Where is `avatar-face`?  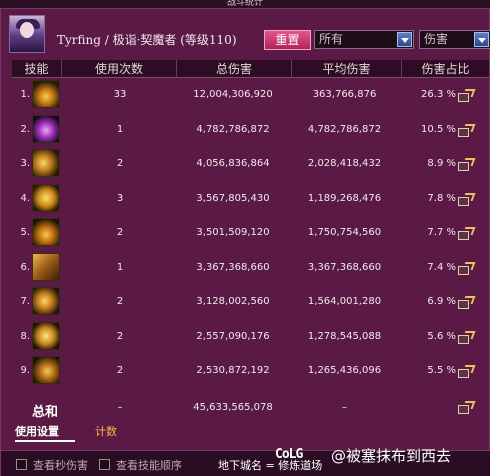 avatar-face is located at coordinates (27, 30).